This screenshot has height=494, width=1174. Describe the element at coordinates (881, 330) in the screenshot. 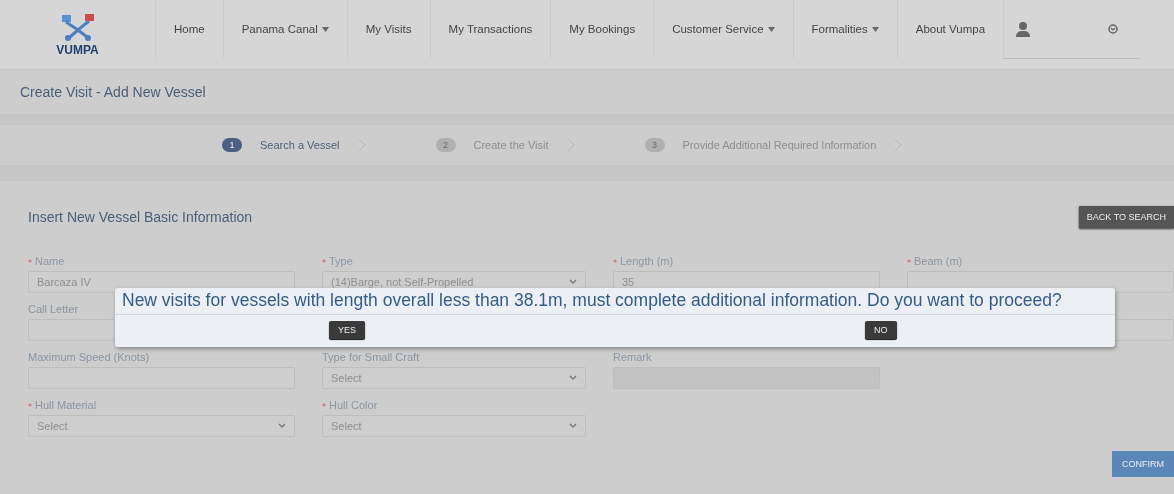

I see `dialog-button: NO` at that location.